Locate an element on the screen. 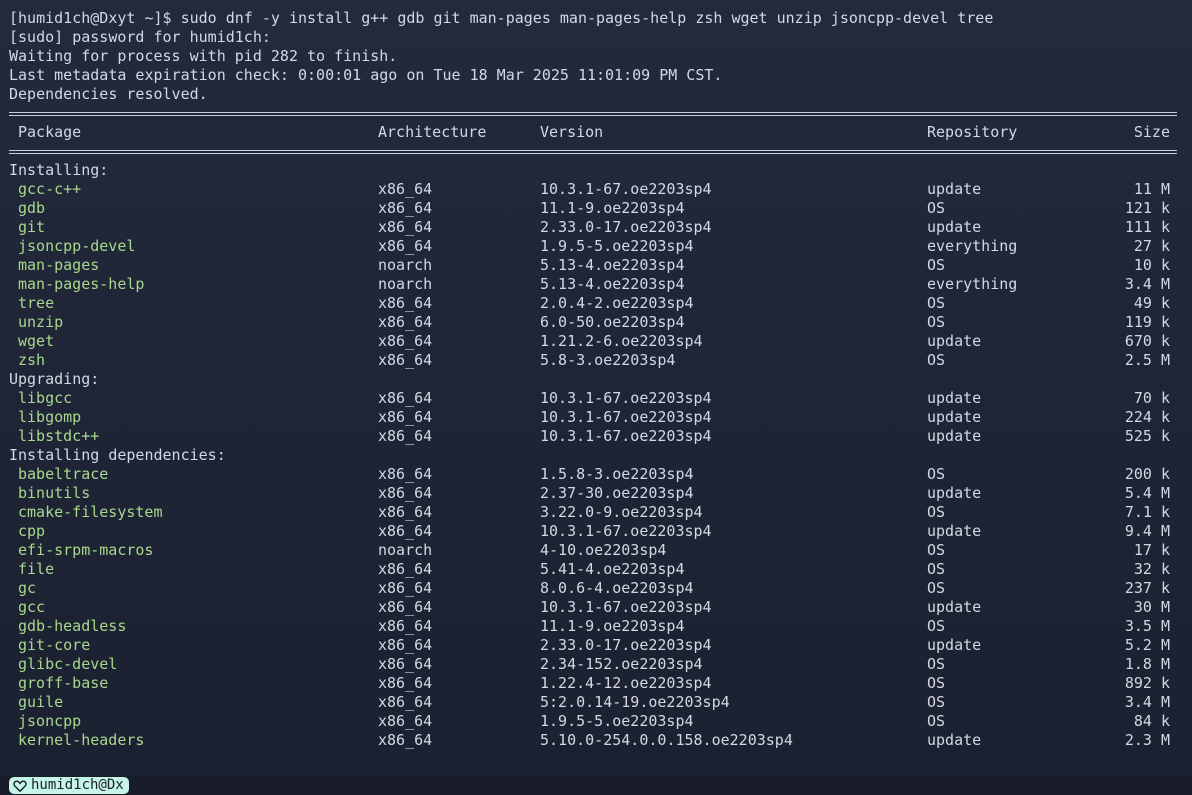 The width and height of the screenshot is (1192, 795). package-name: gc is located at coordinates (27, 588).